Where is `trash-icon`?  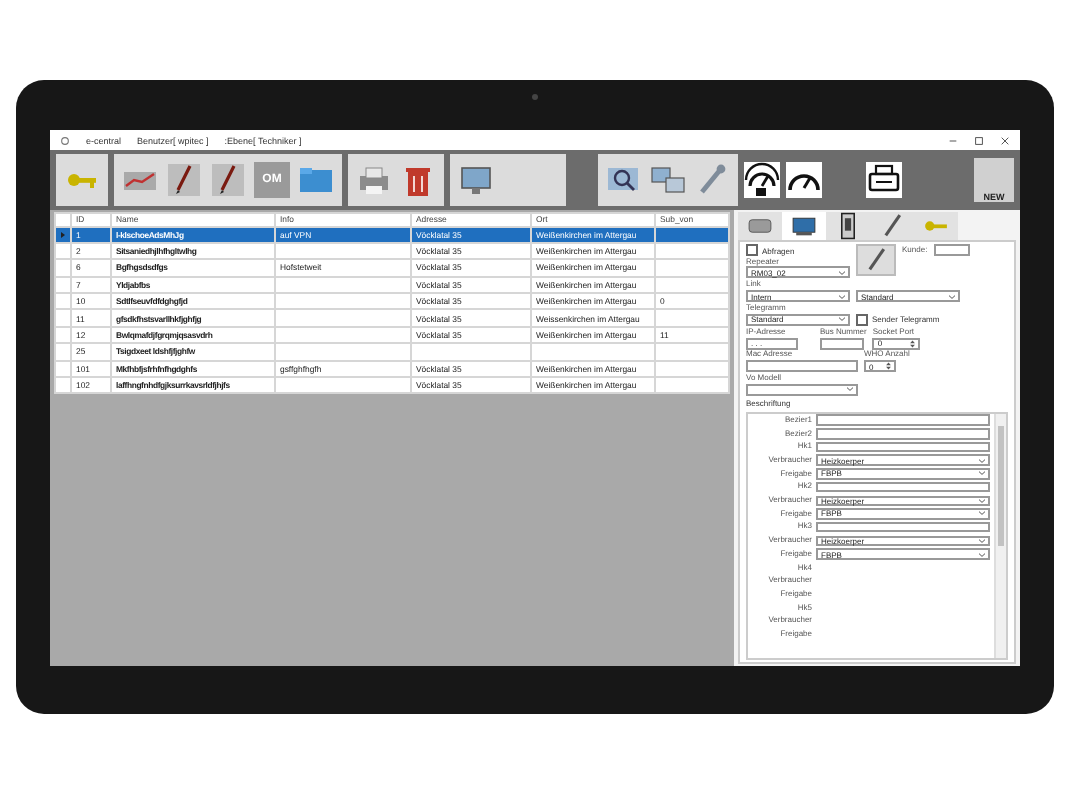
trash-icon is located at coordinates (418, 180).